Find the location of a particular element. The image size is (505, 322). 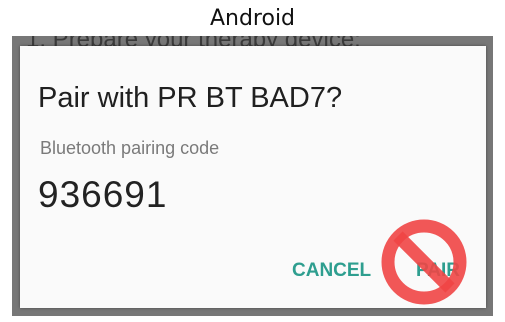

prohibited-icon is located at coordinates (424, 262).